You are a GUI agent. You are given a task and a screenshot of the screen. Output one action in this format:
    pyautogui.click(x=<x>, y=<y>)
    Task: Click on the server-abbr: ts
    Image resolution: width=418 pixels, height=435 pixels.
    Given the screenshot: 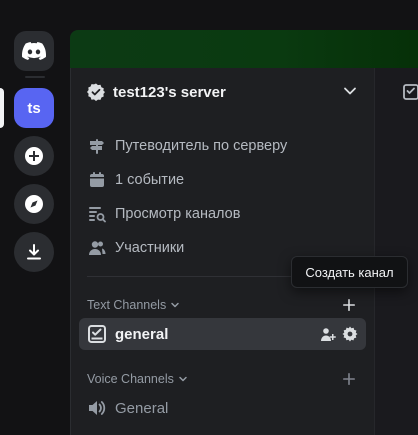 What is the action you would take?
    pyautogui.click(x=34, y=108)
    